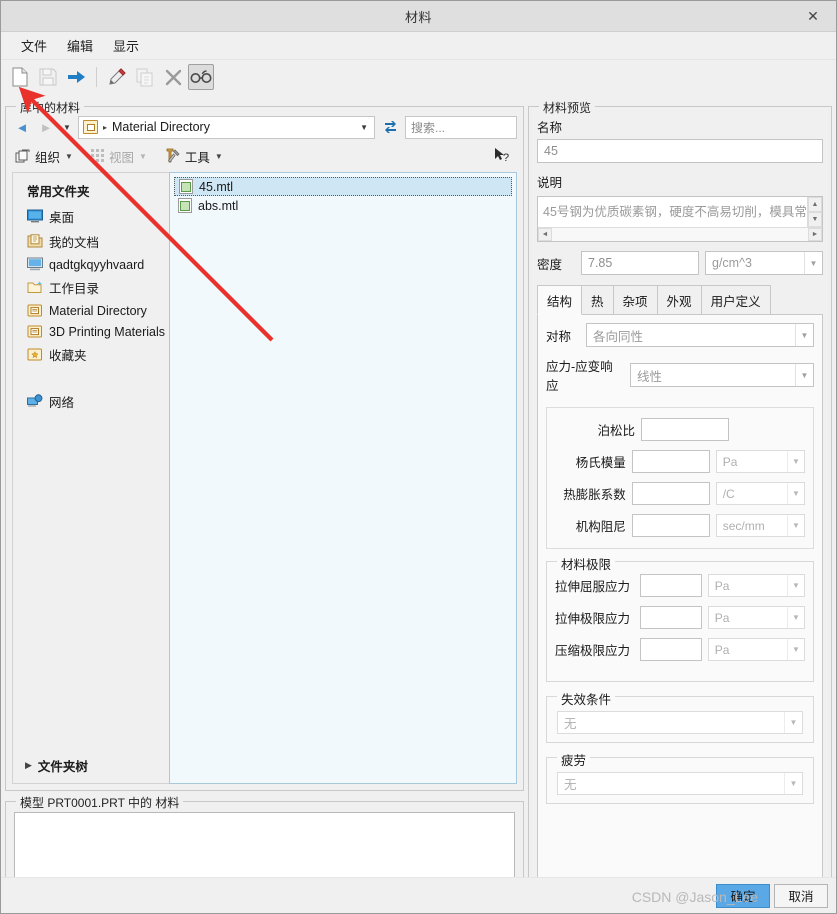 The image size is (837, 914). I want to click on organize-menu: 组织 ▼, so click(44, 156).